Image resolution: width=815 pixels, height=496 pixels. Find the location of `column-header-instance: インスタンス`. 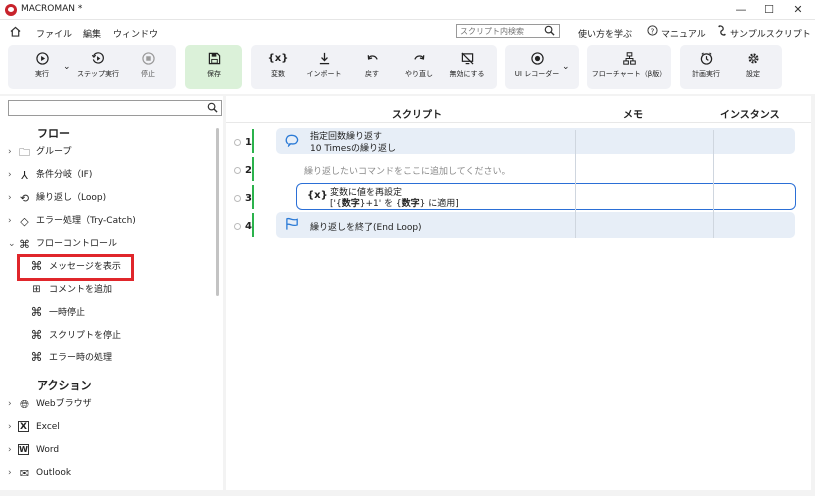

column-header-instance: インスタンス is located at coordinates (750, 115).